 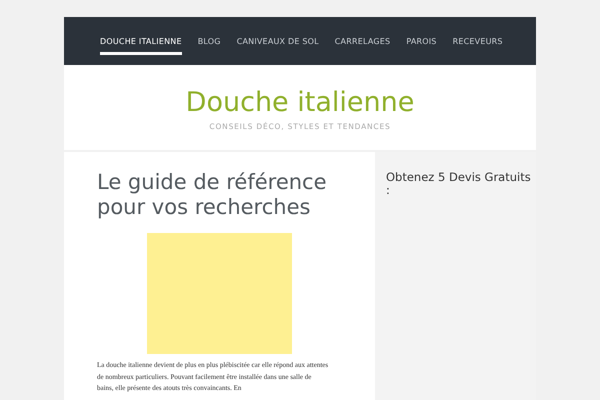 What do you see at coordinates (277, 41) in the screenshot?
I see `nav-tab: CANIVEAUX DE SOL` at bounding box center [277, 41].